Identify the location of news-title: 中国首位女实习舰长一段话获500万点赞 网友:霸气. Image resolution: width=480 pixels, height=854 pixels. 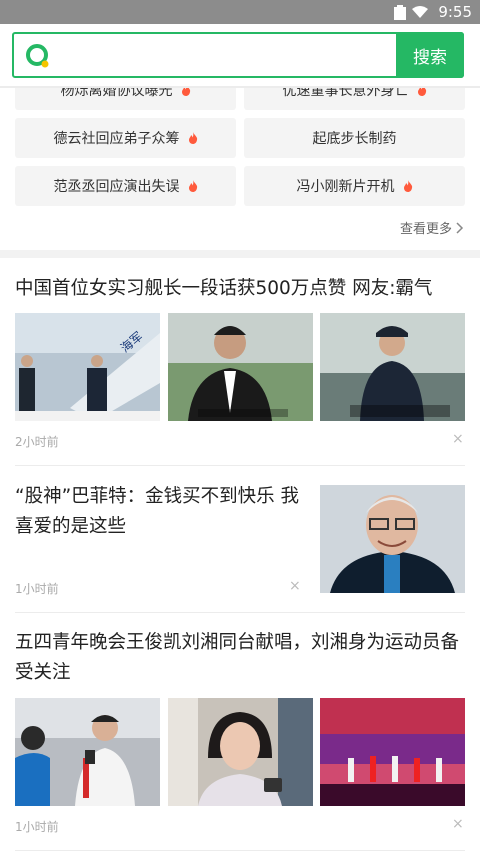
(240, 289).